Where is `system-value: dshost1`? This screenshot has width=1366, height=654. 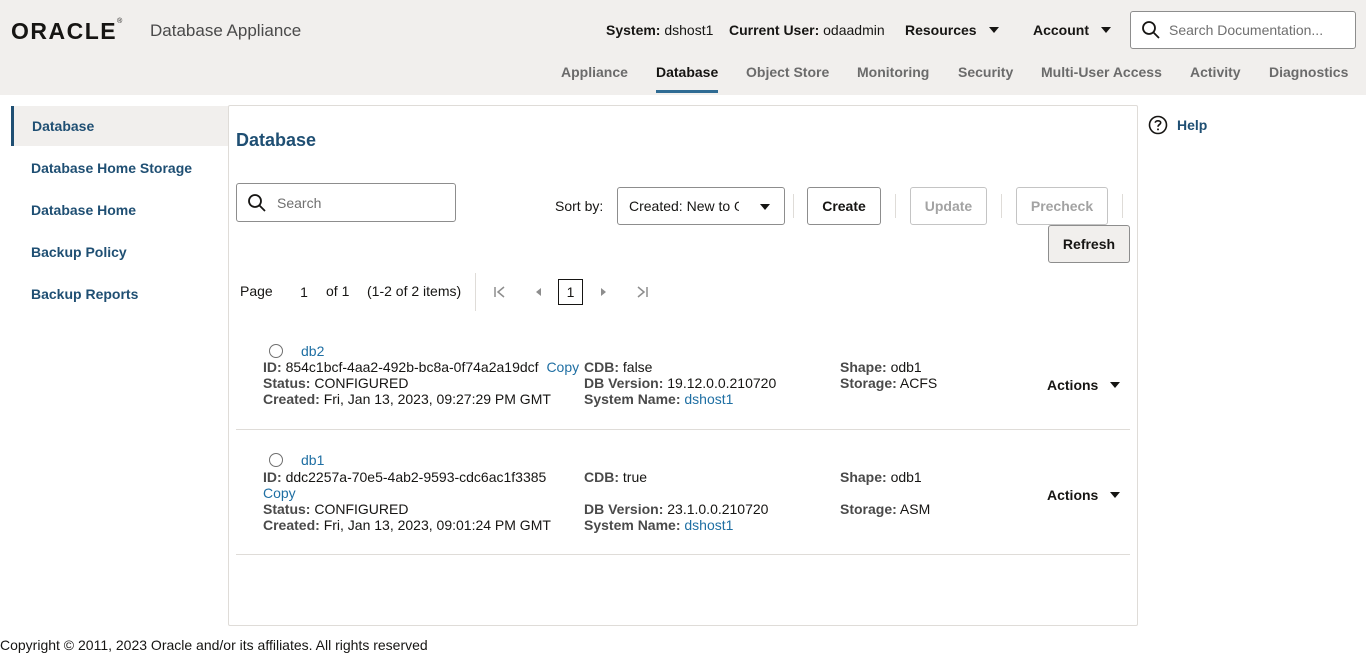 system-value: dshost1 is located at coordinates (689, 30).